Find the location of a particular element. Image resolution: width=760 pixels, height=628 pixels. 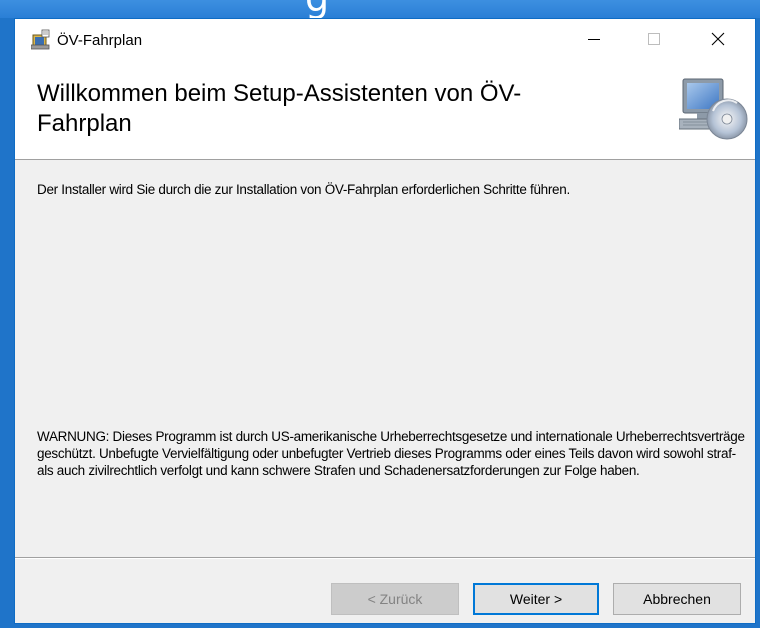

minimize-icon is located at coordinates (594, 41).